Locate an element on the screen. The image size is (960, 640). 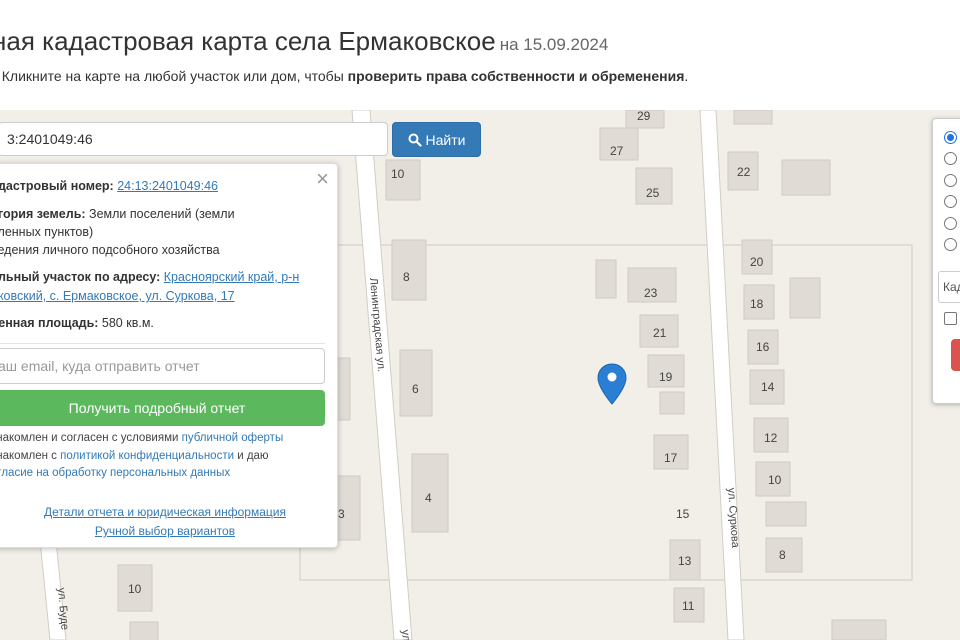
search-icon is located at coordinates (415, 140).